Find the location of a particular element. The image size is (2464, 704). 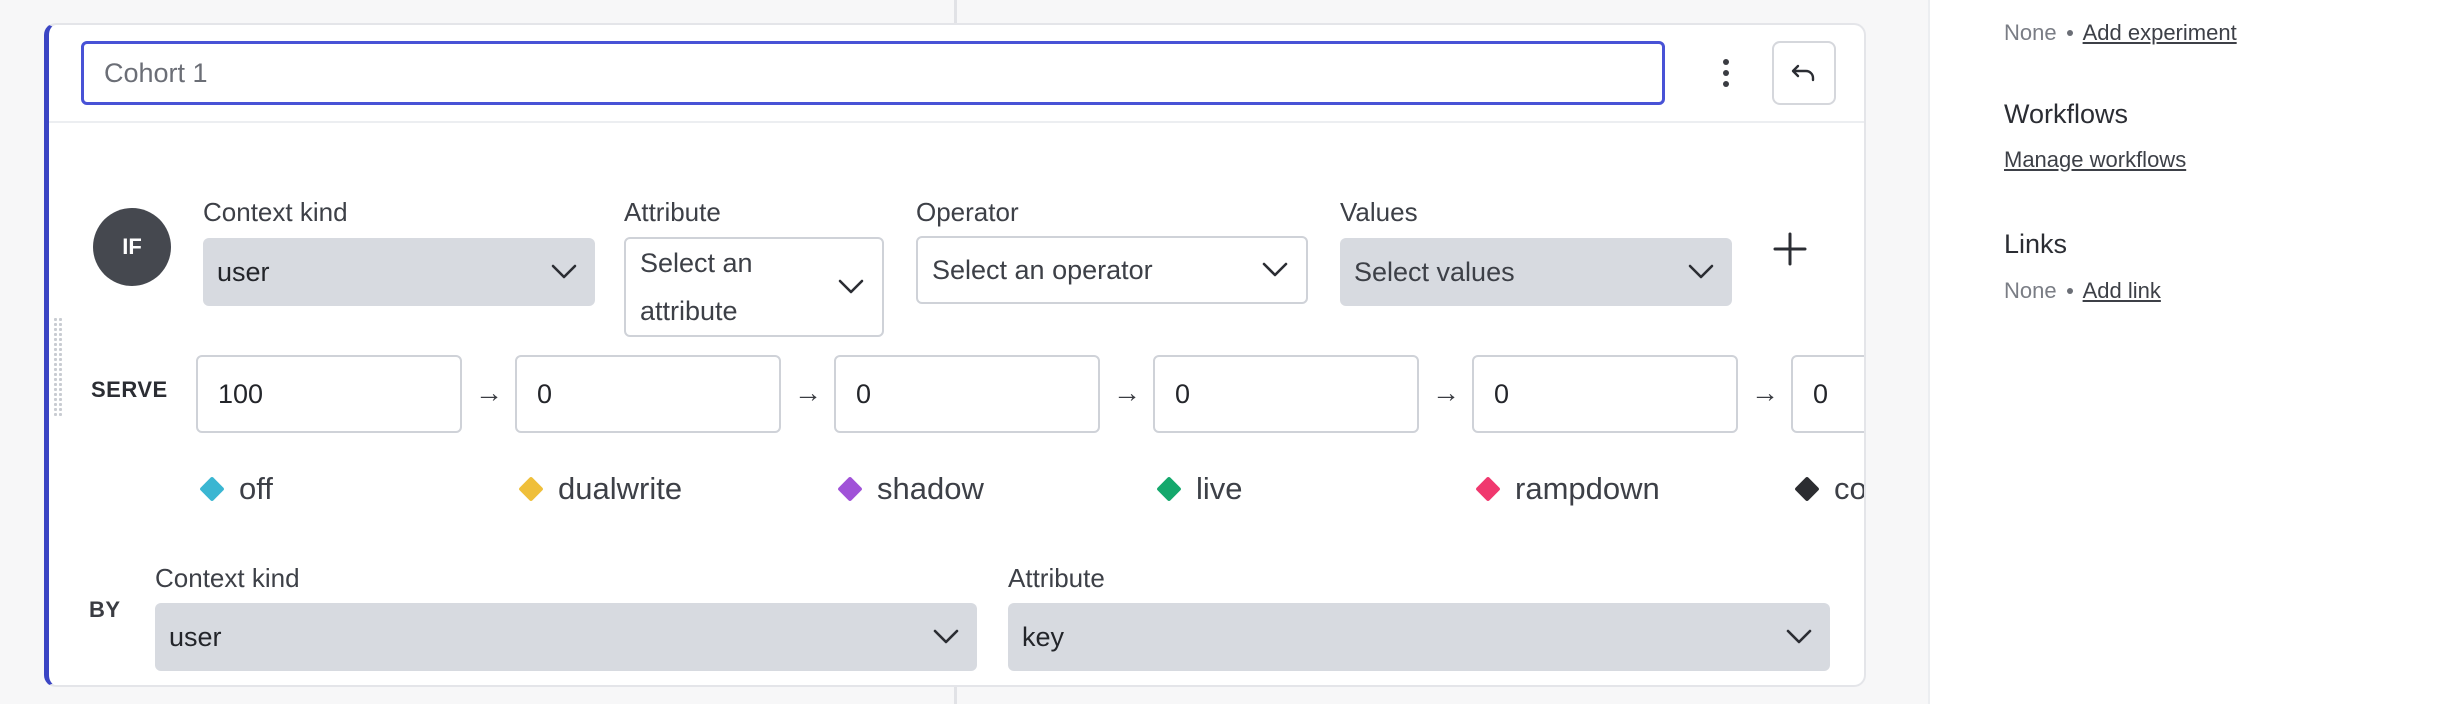

serve-label: SERVE is located at coordinates (129, 389).